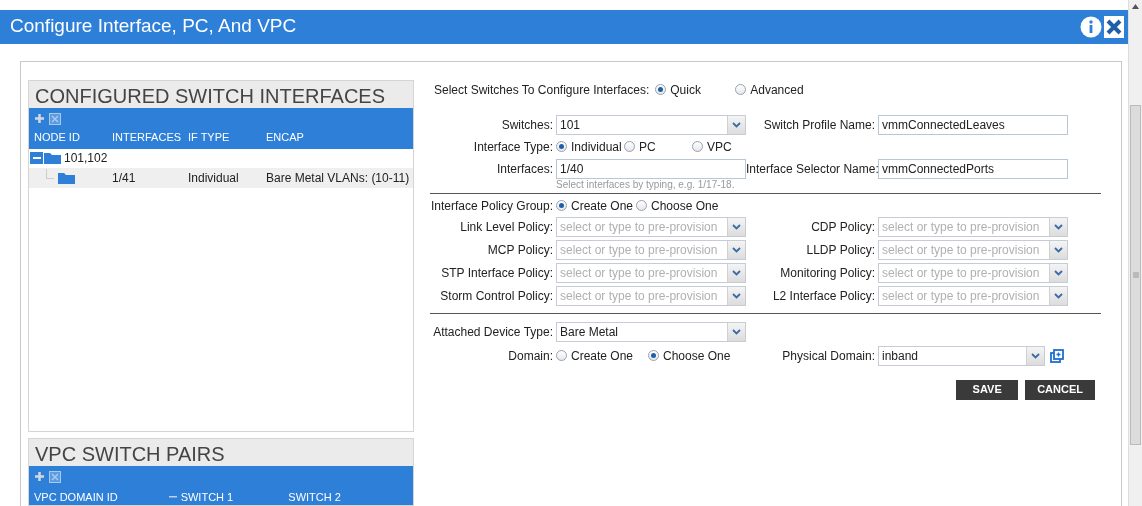 Image resolution: width=1142 pixels, height=506 pixels. I want to click on field-label: Link Level Policy:, so click(506, 227).